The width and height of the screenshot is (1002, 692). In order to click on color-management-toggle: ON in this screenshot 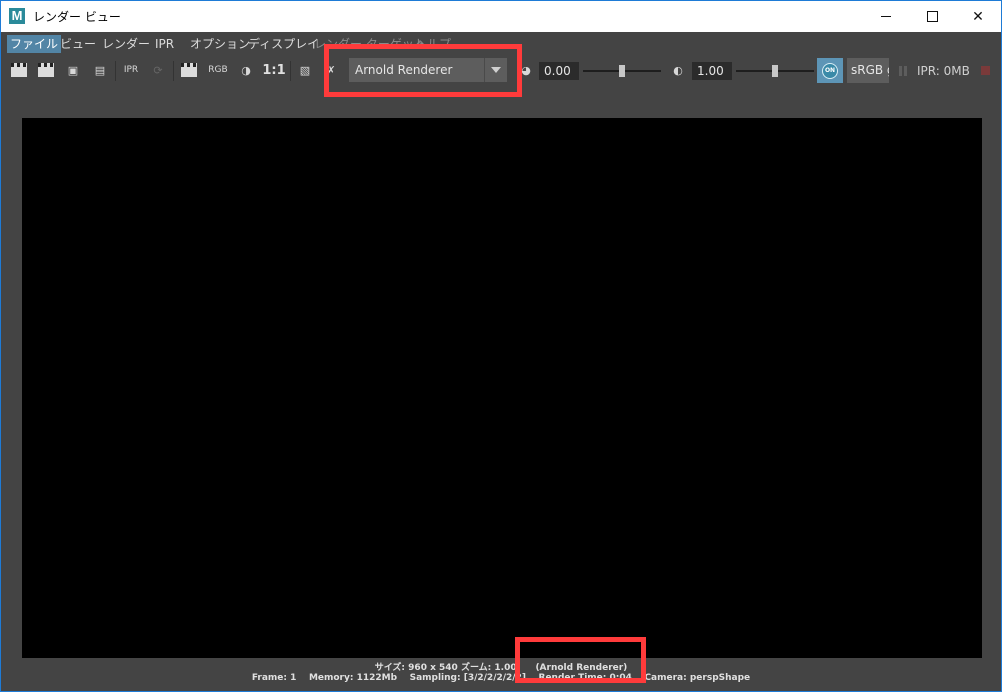, I will do `click(830, 70)`.